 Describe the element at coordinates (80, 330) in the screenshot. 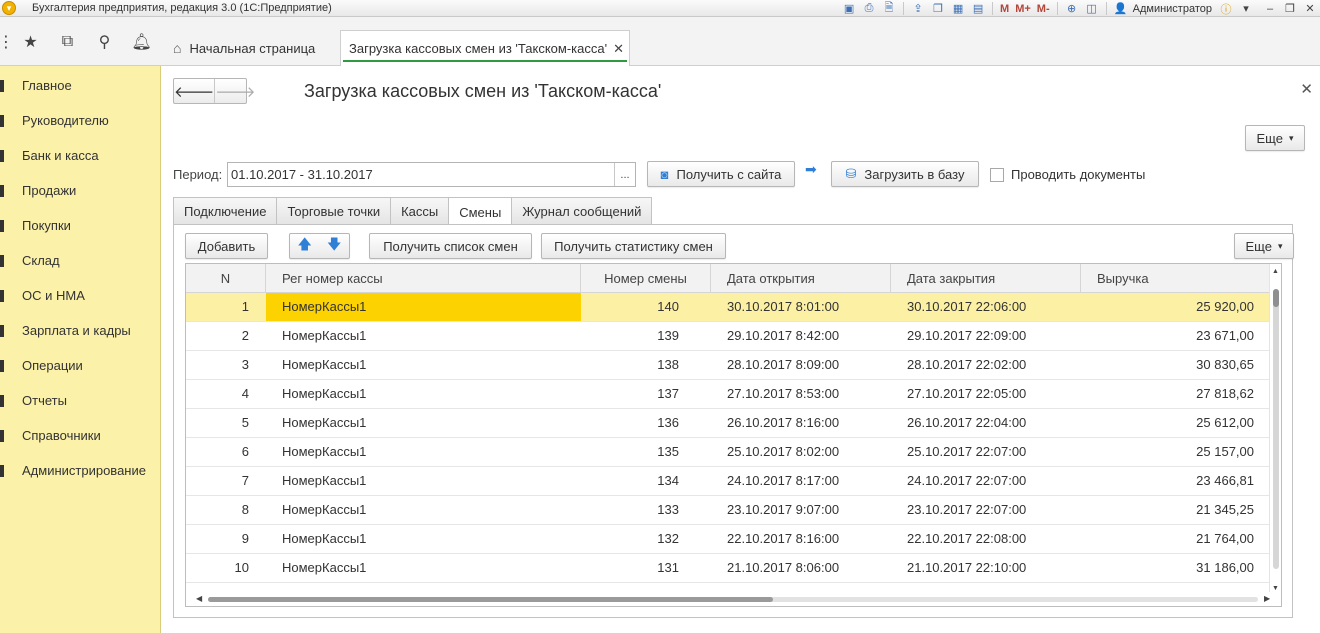

I see `sidebar-item-salary: Зарплата и кадры` at that location.